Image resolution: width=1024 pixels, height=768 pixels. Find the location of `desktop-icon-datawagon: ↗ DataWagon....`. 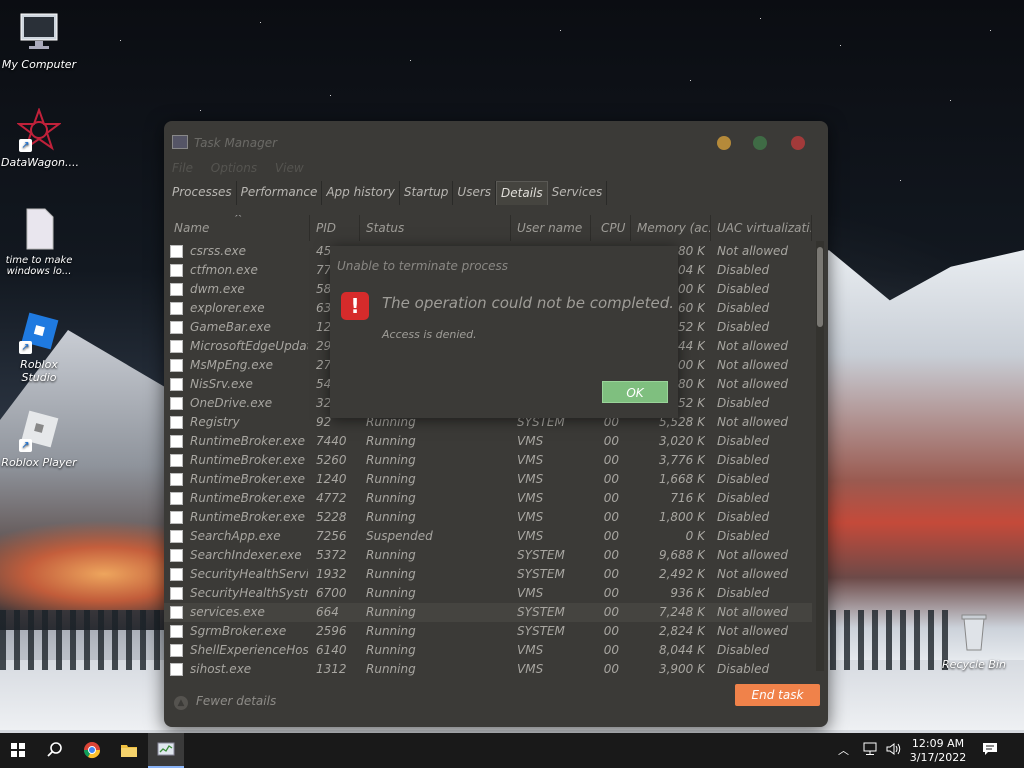

desktop-icon-datawagon: ↗ DataWagon.... is located at coordinates (40, 138).